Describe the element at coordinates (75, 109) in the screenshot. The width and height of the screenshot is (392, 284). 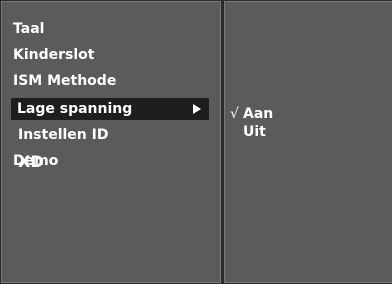
I see `menu-item-label: Lage spanning` at that location.